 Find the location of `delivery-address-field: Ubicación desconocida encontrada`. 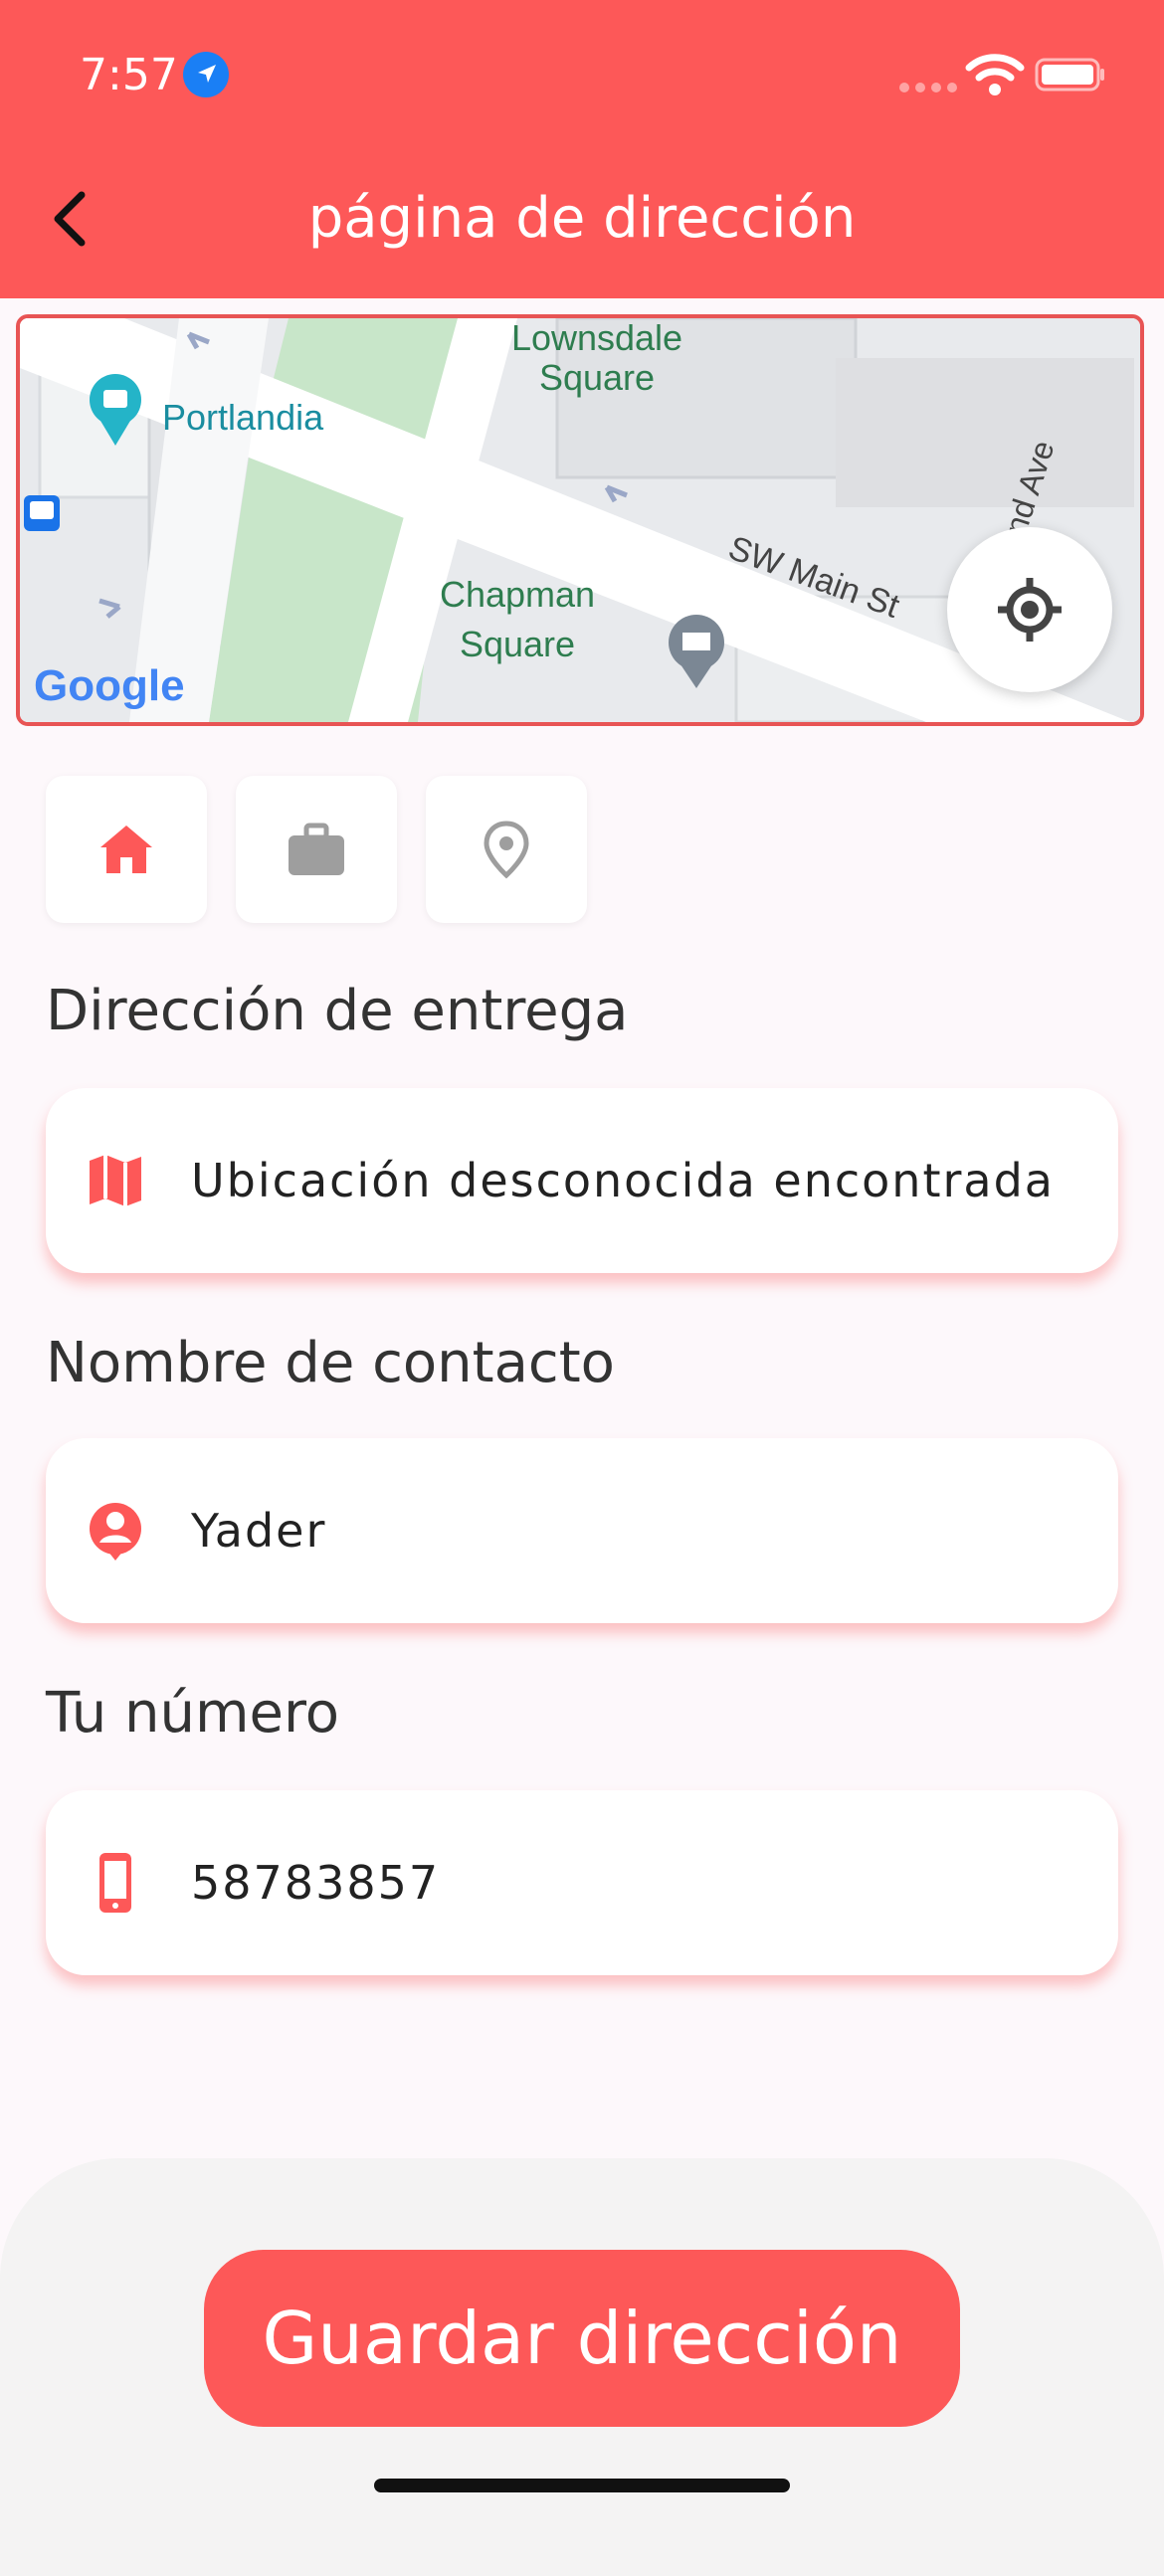

delivery-address-field: Ubicación desconocida encontrada is located at coordinates (582, 1180).